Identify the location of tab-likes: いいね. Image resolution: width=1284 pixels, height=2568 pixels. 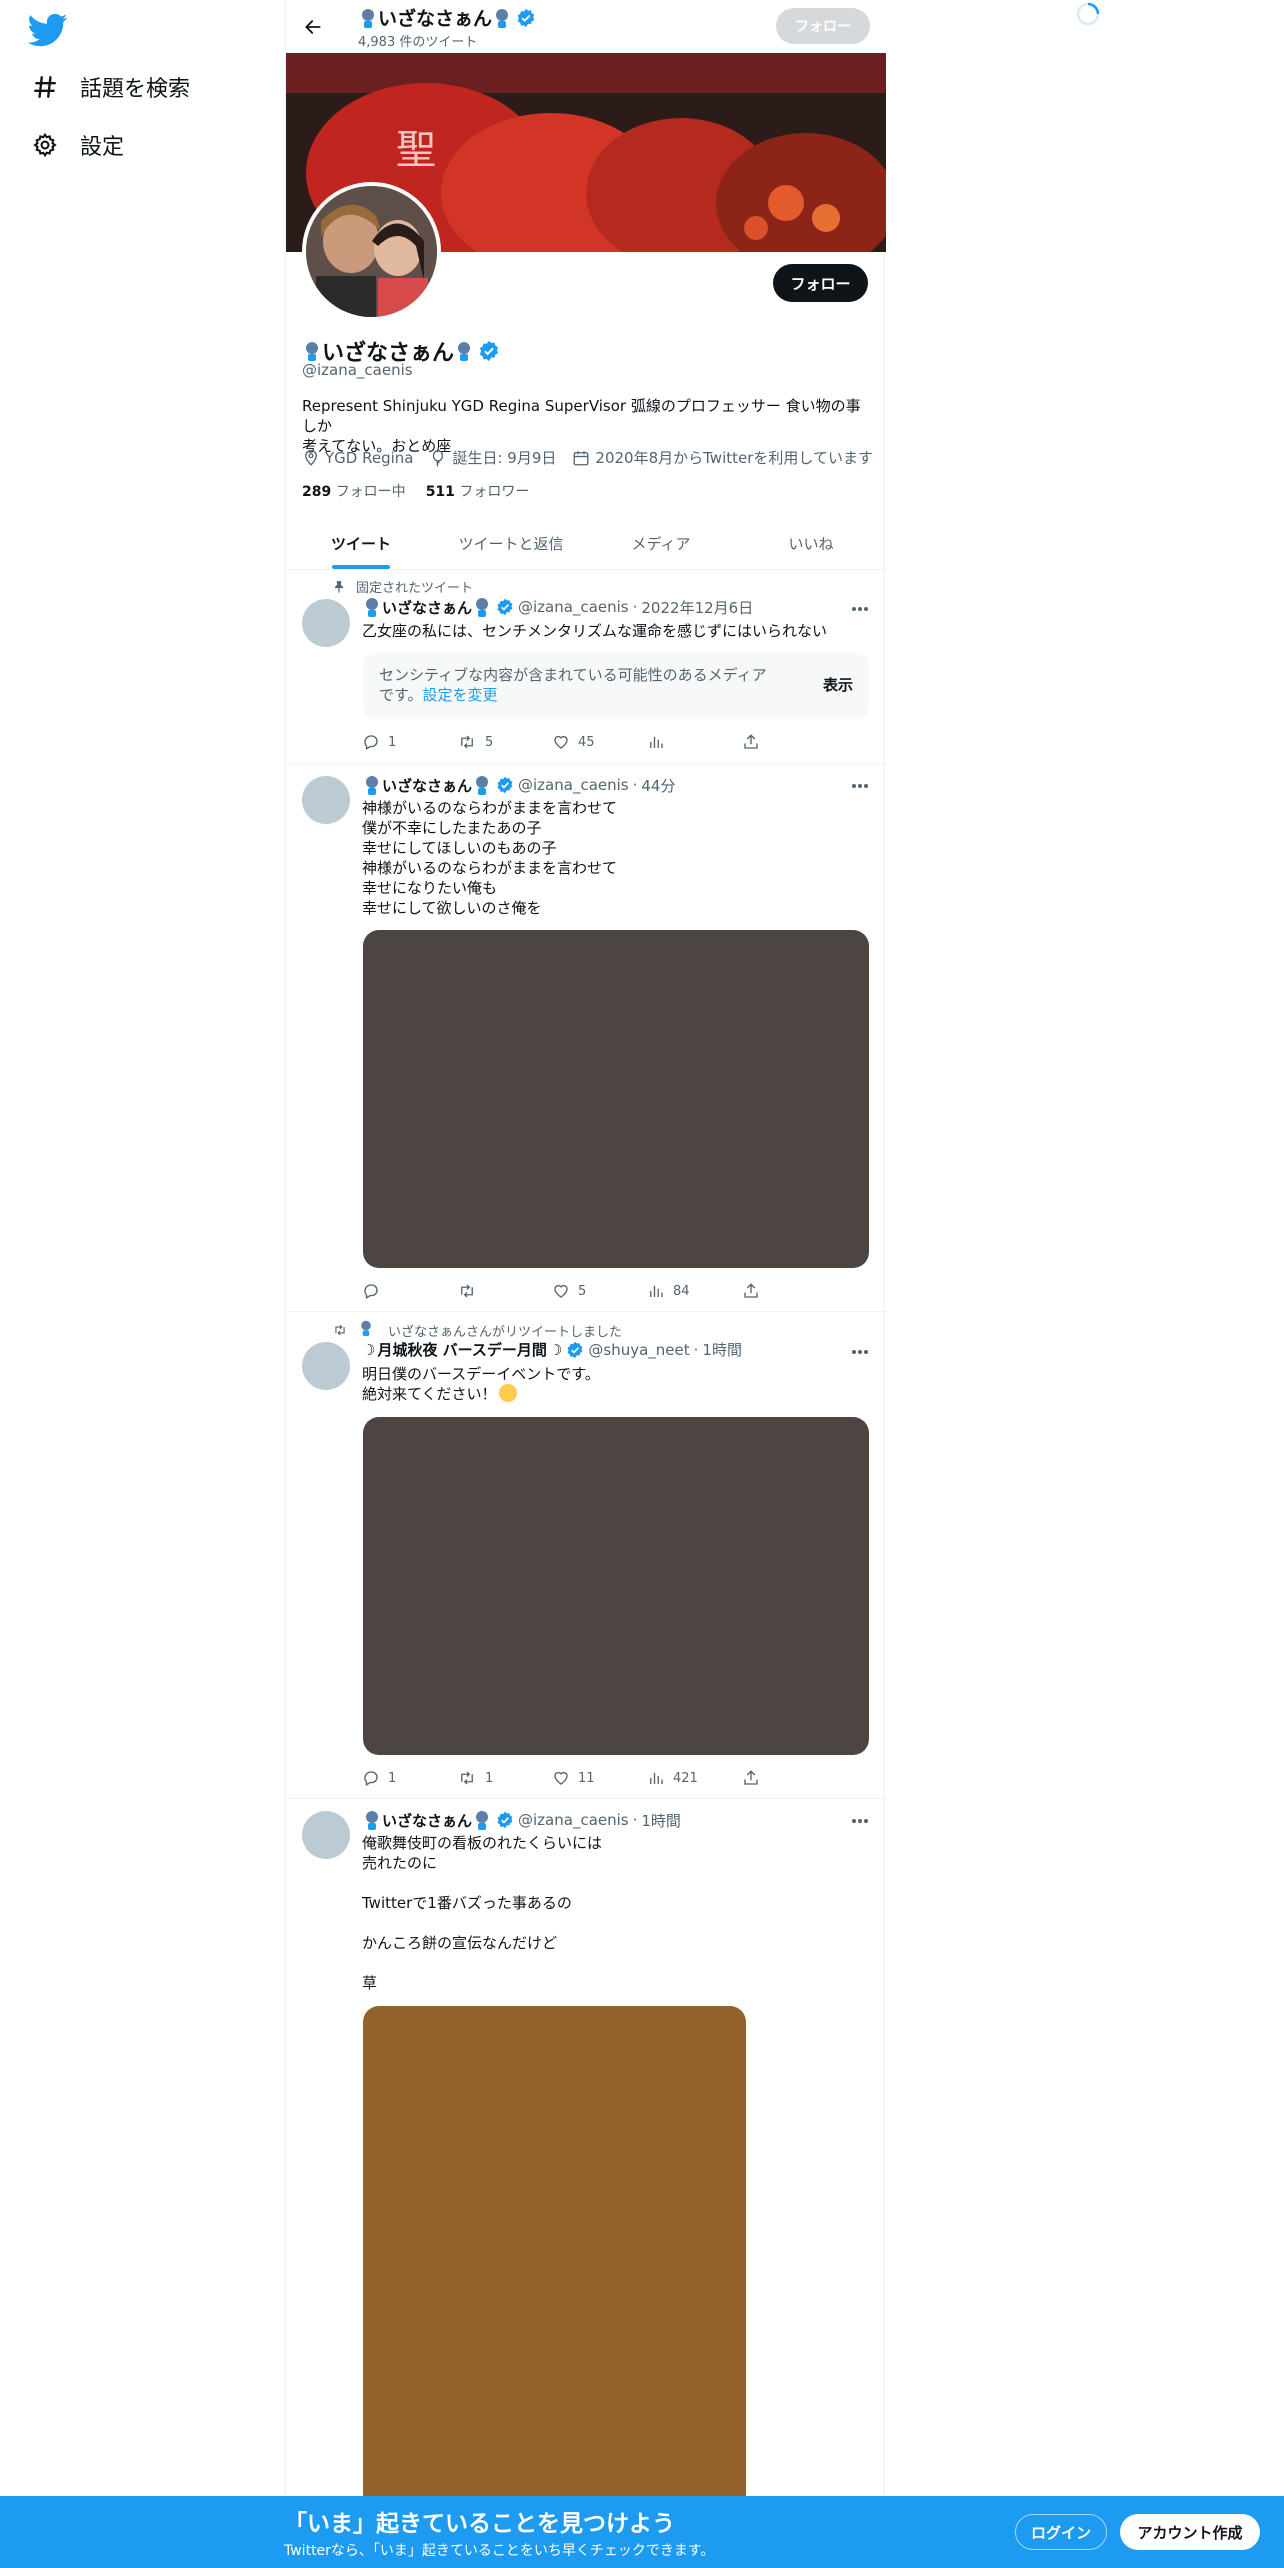
(811, 543).